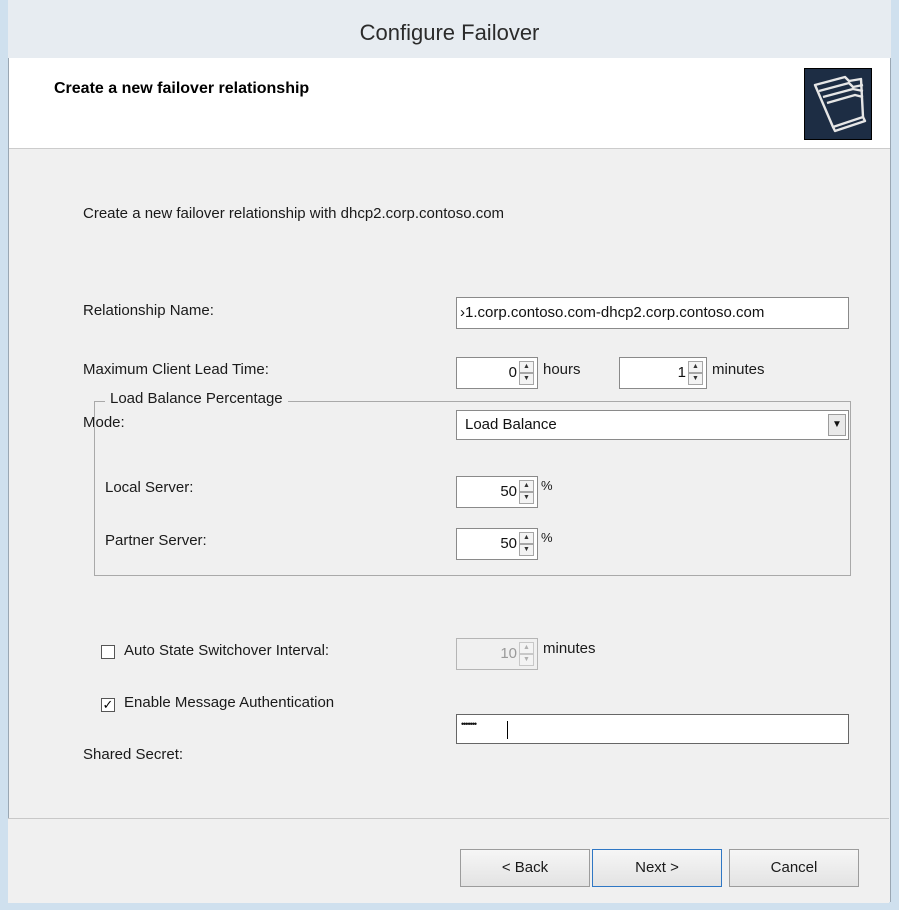  I want to click on local-server-label: Local Server:, so click(149, 487).